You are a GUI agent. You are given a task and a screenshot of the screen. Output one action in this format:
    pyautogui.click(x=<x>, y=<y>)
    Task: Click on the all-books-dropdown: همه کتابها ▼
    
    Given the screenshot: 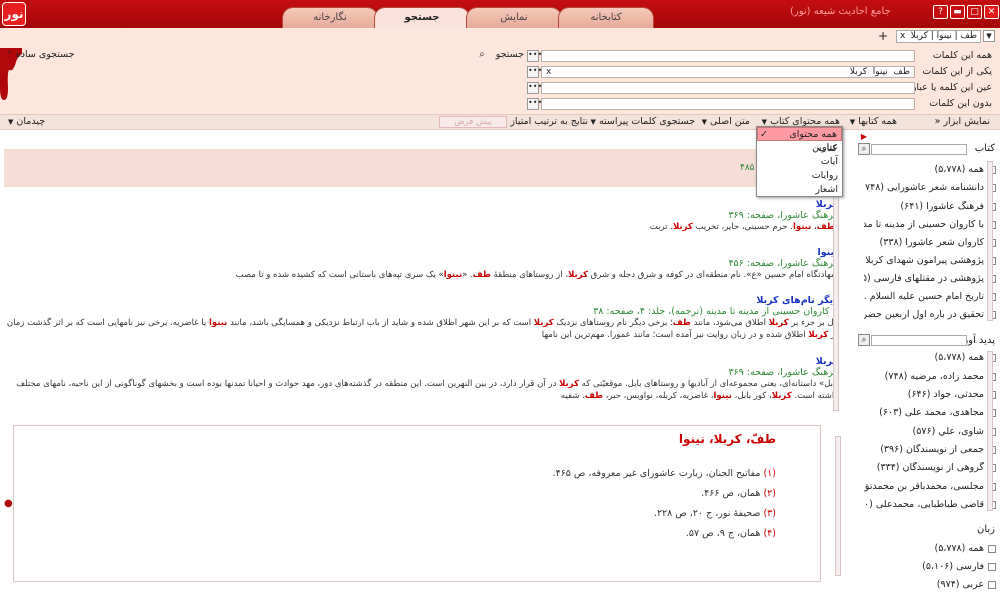 What is the action you would take?
    pyautogui.click(x=873, y=121)
    